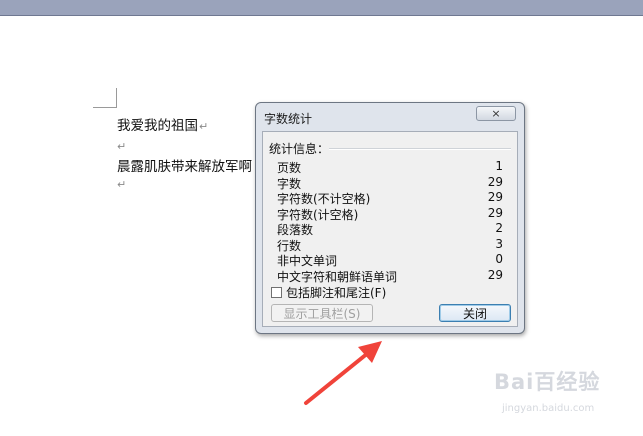  Describe the element at coordinates (499, 228) in the screenshot. I see `stat-value: 2` at that location.